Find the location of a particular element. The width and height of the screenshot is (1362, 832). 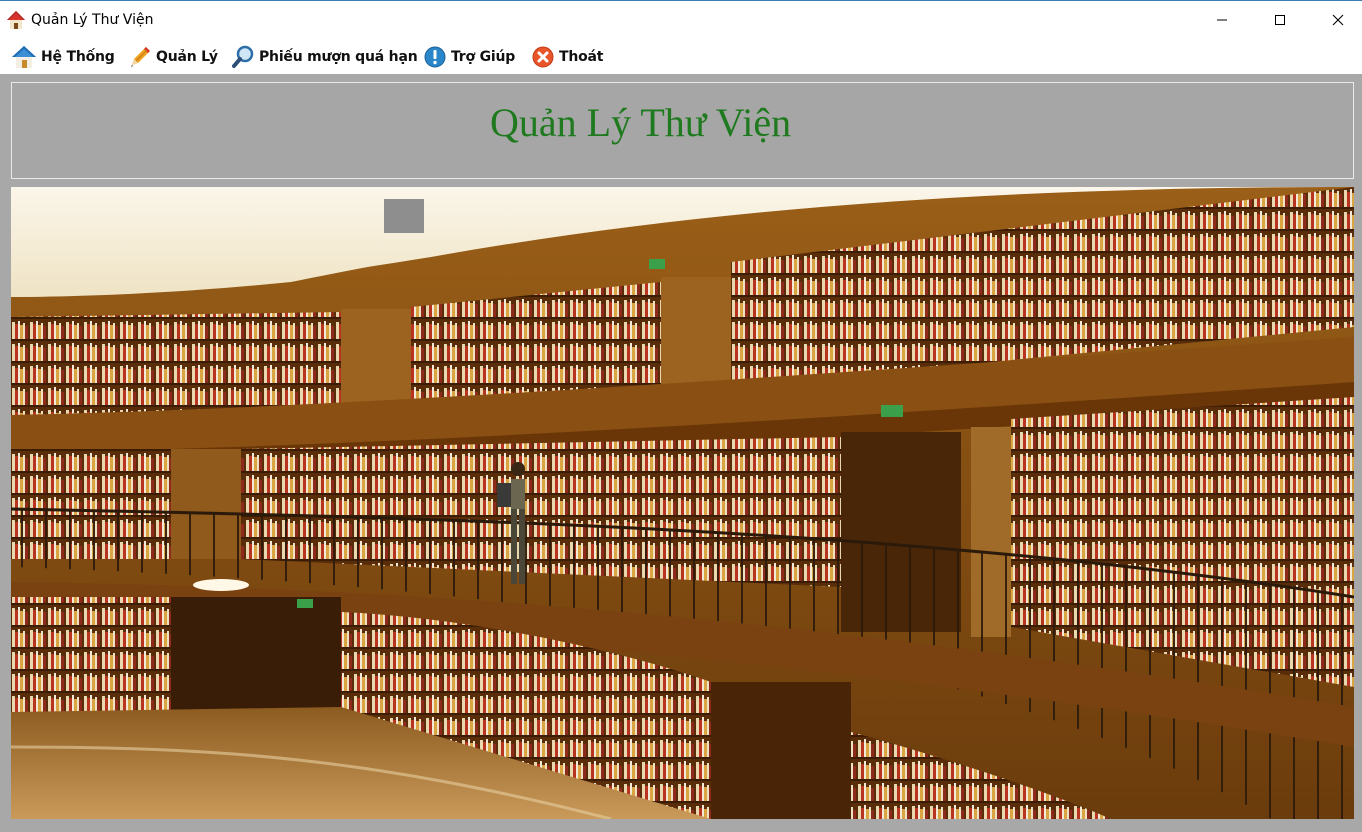

maximize-button is located at coordinates (1280, 20).